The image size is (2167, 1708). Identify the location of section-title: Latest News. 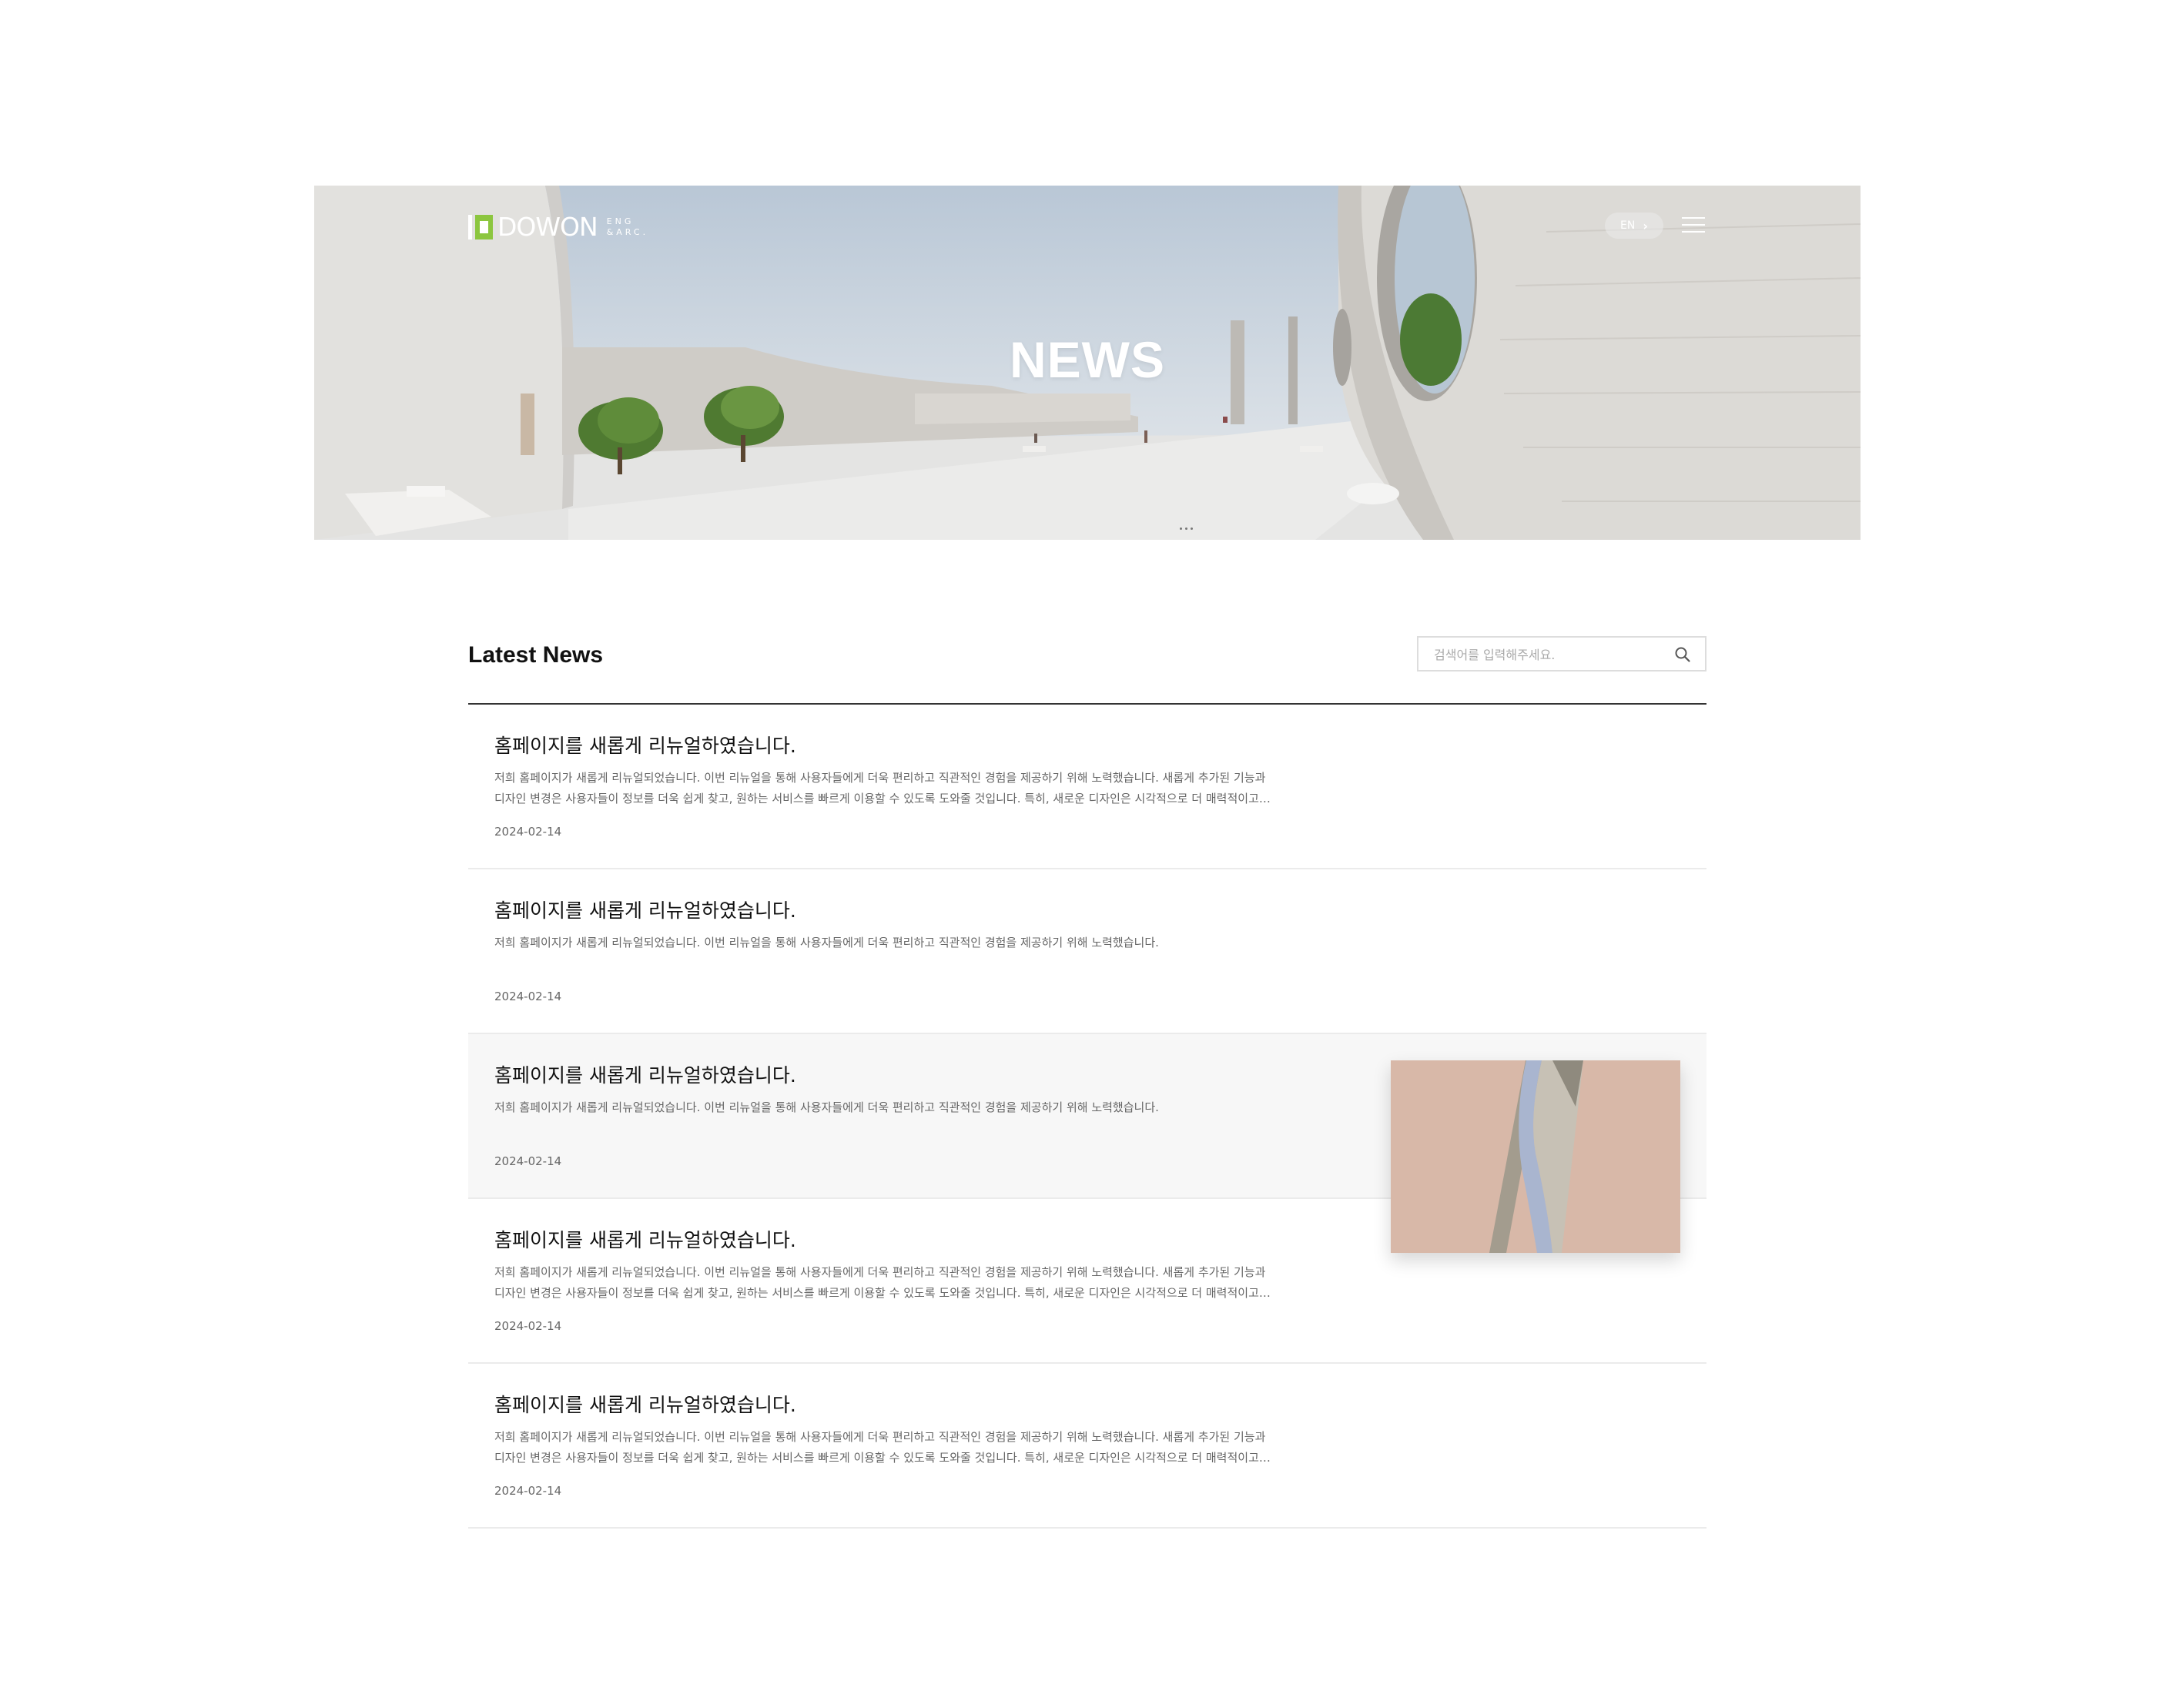
(536, 655).